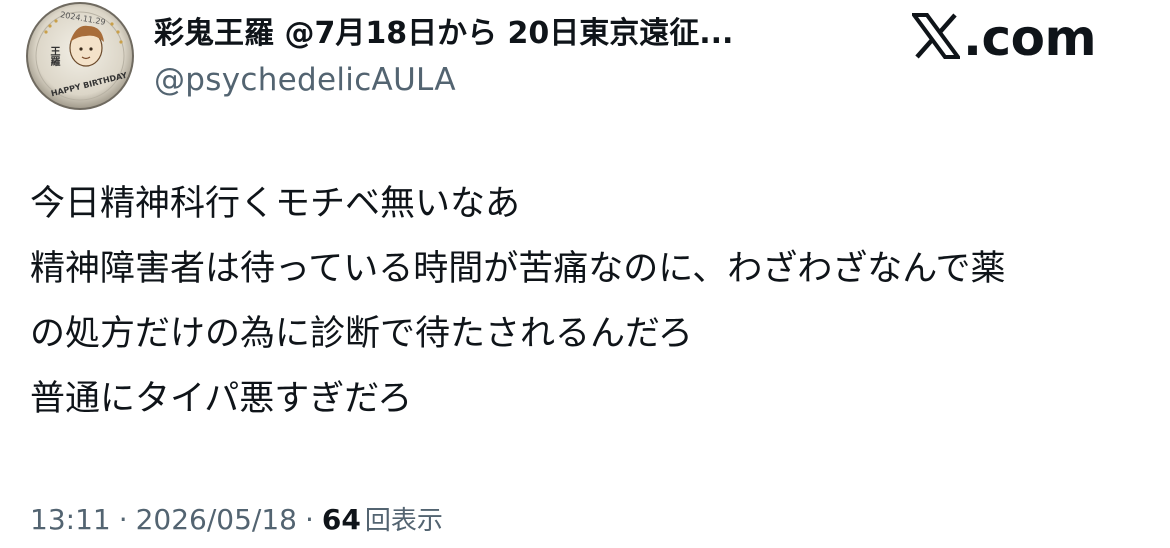  What do you see at coordinates (80, 56) in the screenshot?
I see `avatar: 王羅 2024.11.29 HAPPY BIRTHDAY` at bounding box center [80, 56].